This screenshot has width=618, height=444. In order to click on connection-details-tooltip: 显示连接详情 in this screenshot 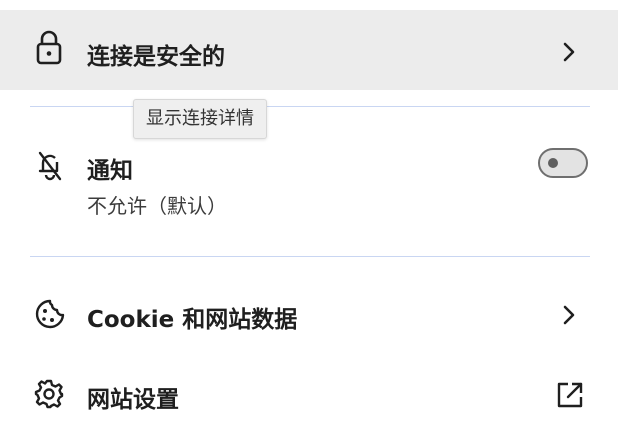, I will do `click(200, 119)`.